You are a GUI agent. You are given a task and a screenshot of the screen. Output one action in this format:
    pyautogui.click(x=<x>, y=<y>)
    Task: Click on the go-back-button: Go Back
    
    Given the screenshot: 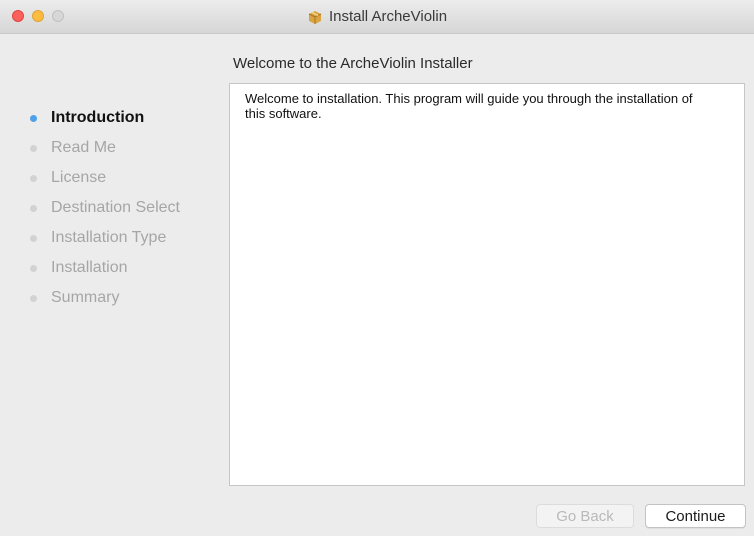 What is the action you would take?
    pyautogui.click(x=585, y=516)
    